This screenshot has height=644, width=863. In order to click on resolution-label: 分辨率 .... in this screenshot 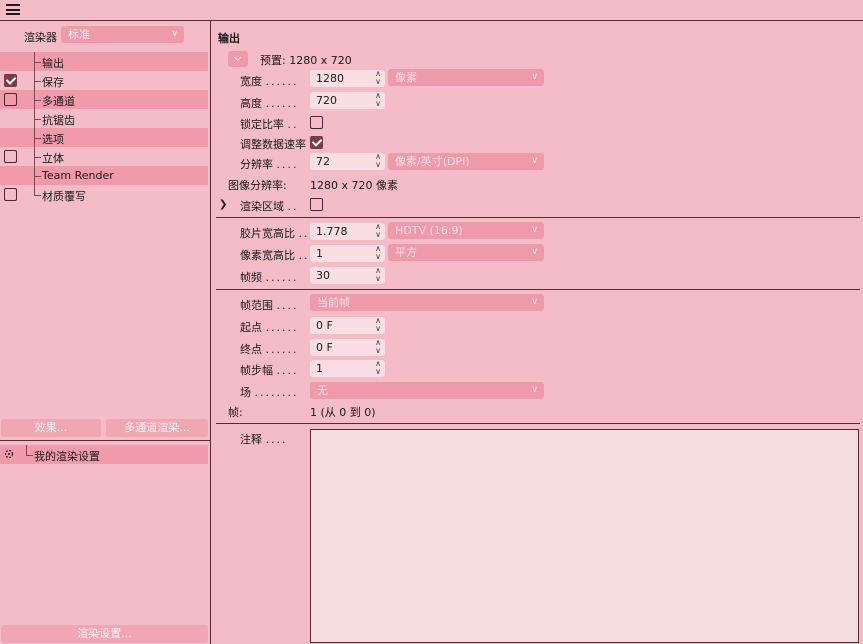, I will do `click(269, 164)`.